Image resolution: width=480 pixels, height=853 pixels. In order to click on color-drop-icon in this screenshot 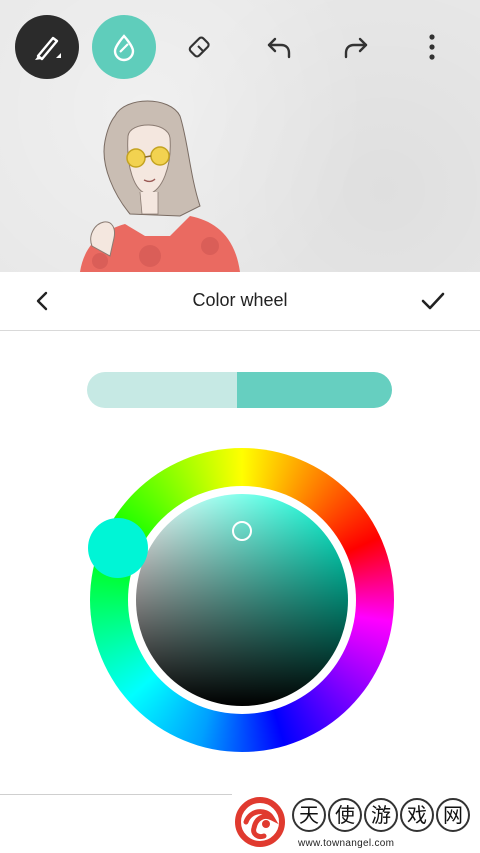, I will do `click(124, 48)`.